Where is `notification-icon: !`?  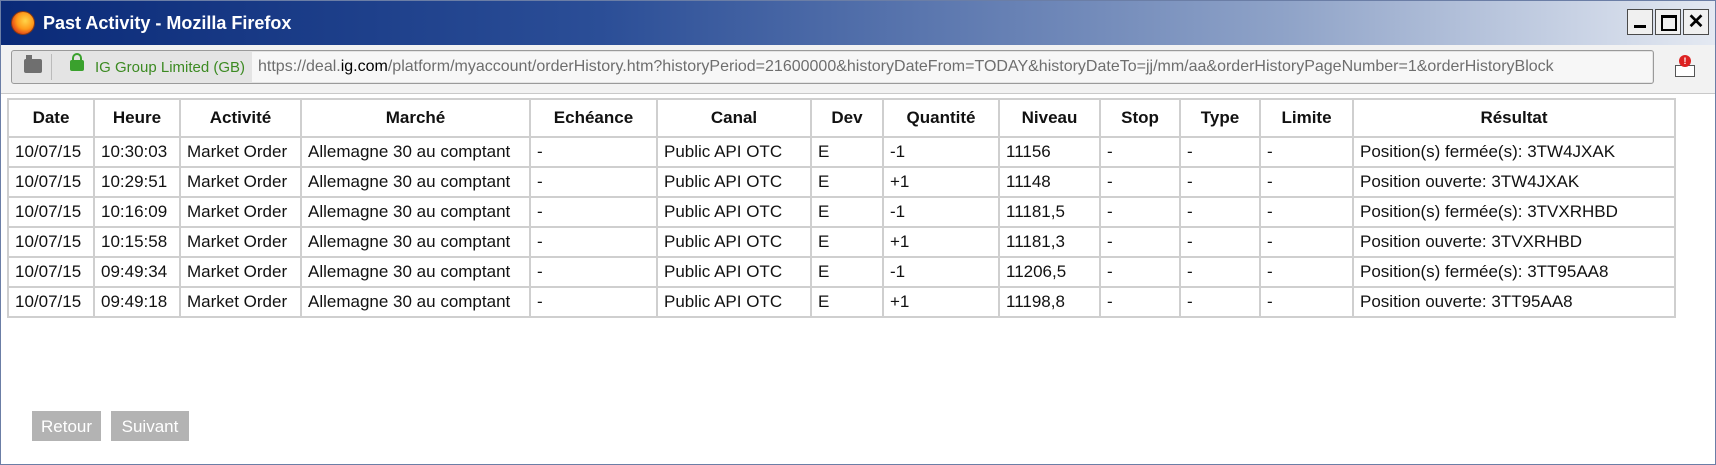 notification-icon: ! is located at coordinates (1685, 67).